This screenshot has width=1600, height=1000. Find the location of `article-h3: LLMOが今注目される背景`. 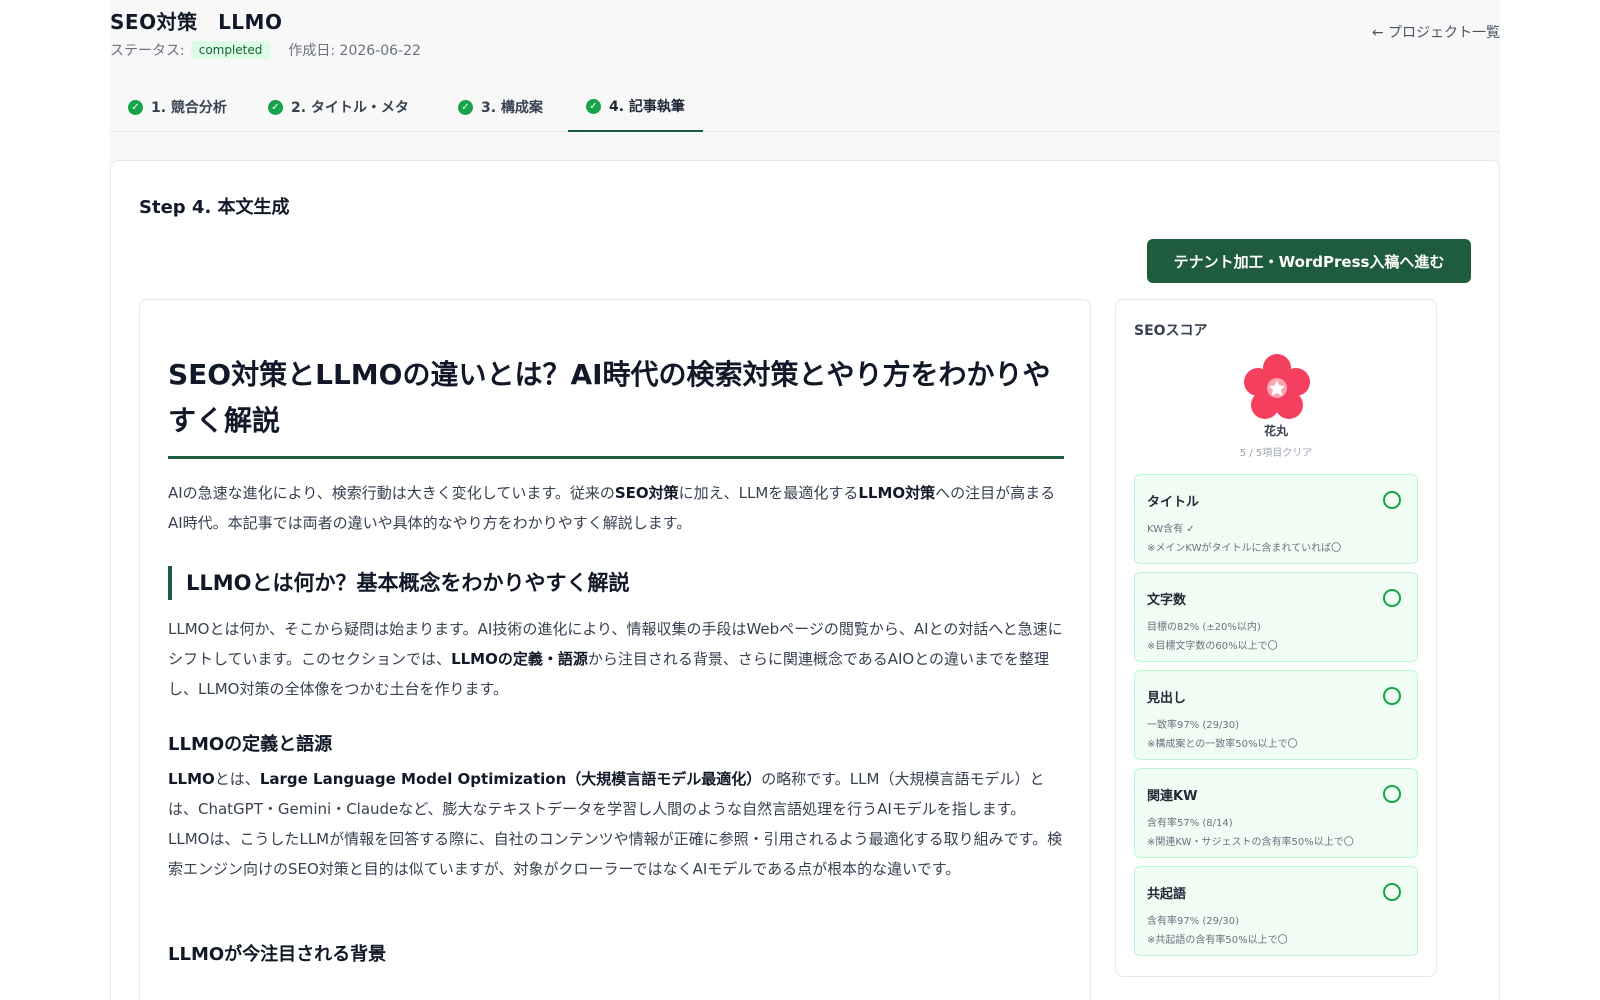

article-h3: LLMOが今注目される背景 is located at coordinates (277, 954).